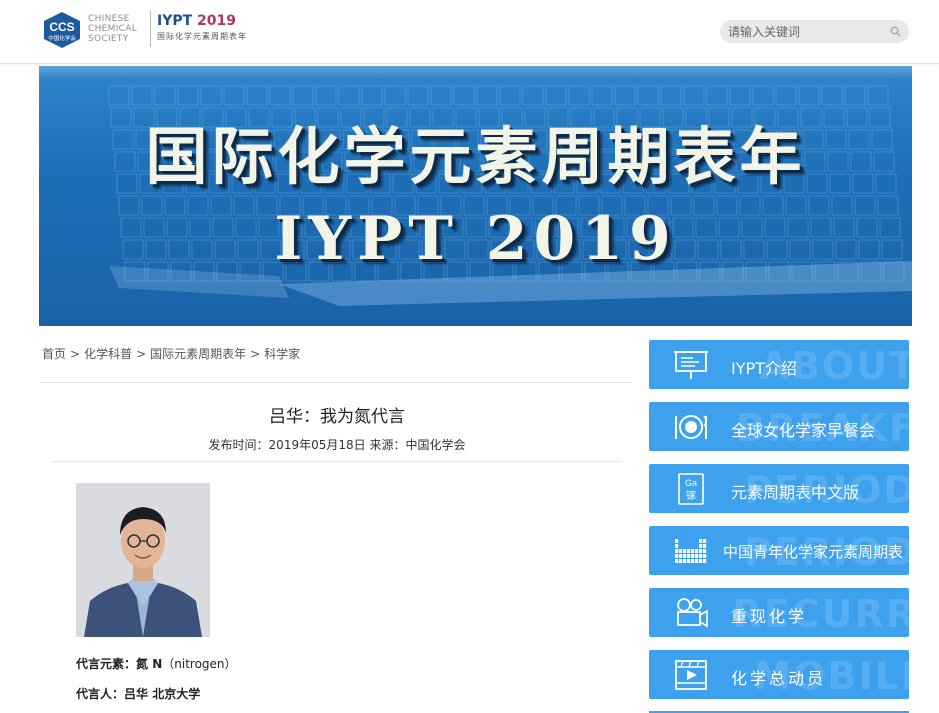  I want to click on sidebar-item-women-breakfast: BREAKF 全球女化学家早餐会, so click(779, 426).